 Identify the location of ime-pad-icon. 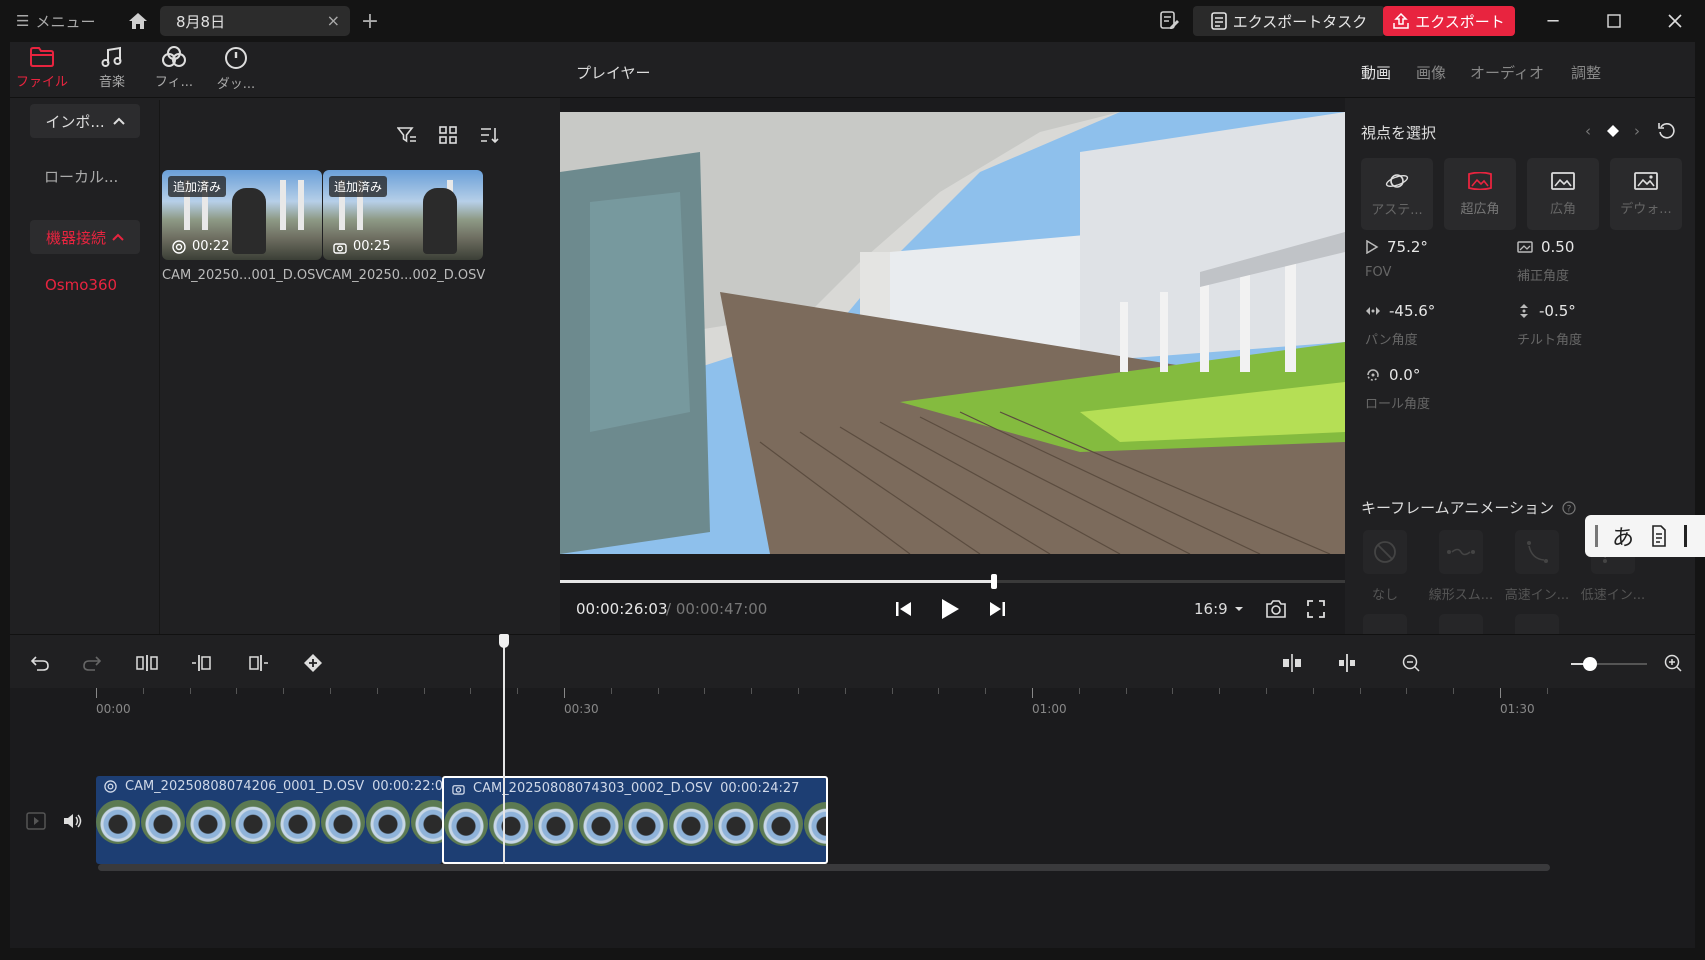
(1659, 536).